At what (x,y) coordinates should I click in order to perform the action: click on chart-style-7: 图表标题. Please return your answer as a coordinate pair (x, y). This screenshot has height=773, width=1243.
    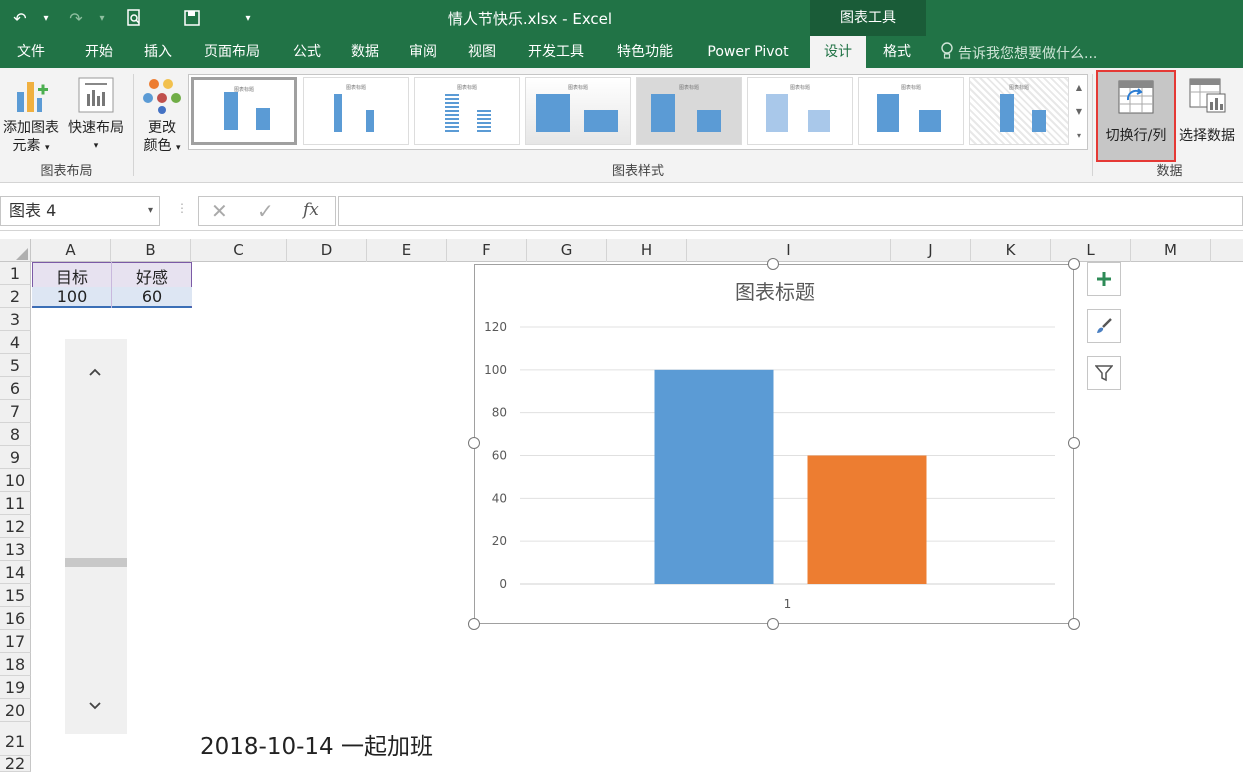
    Looking at the image, I should click on (911, 111).